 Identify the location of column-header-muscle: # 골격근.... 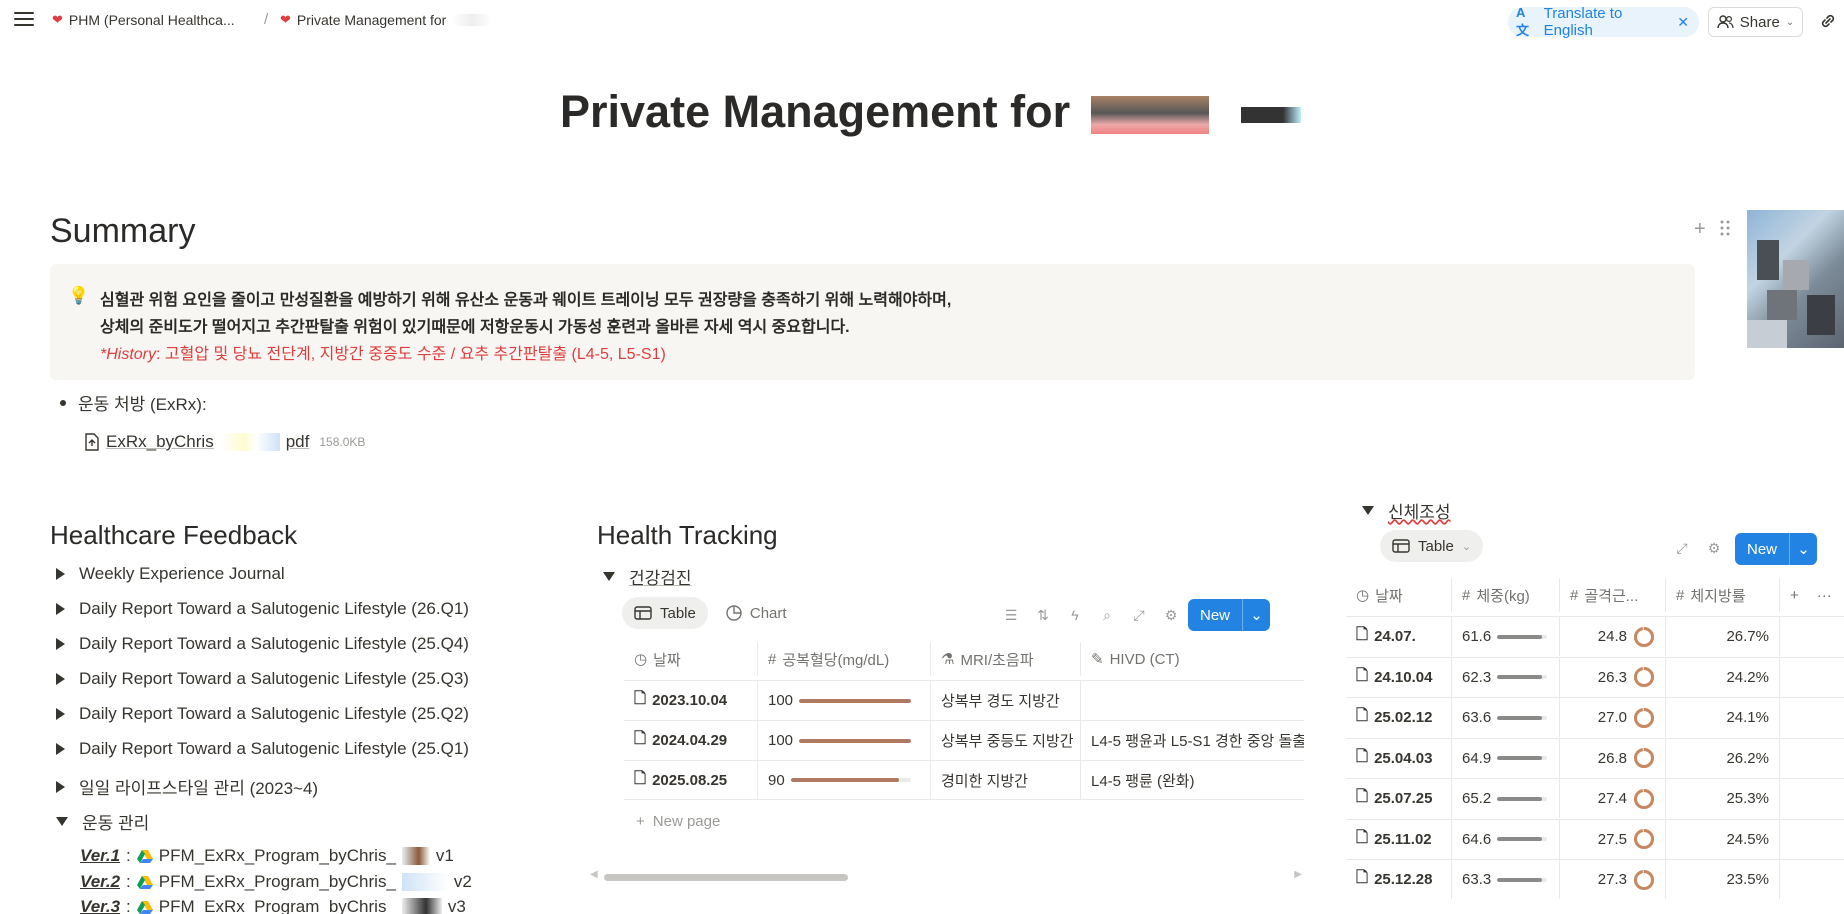
(1613, 595).